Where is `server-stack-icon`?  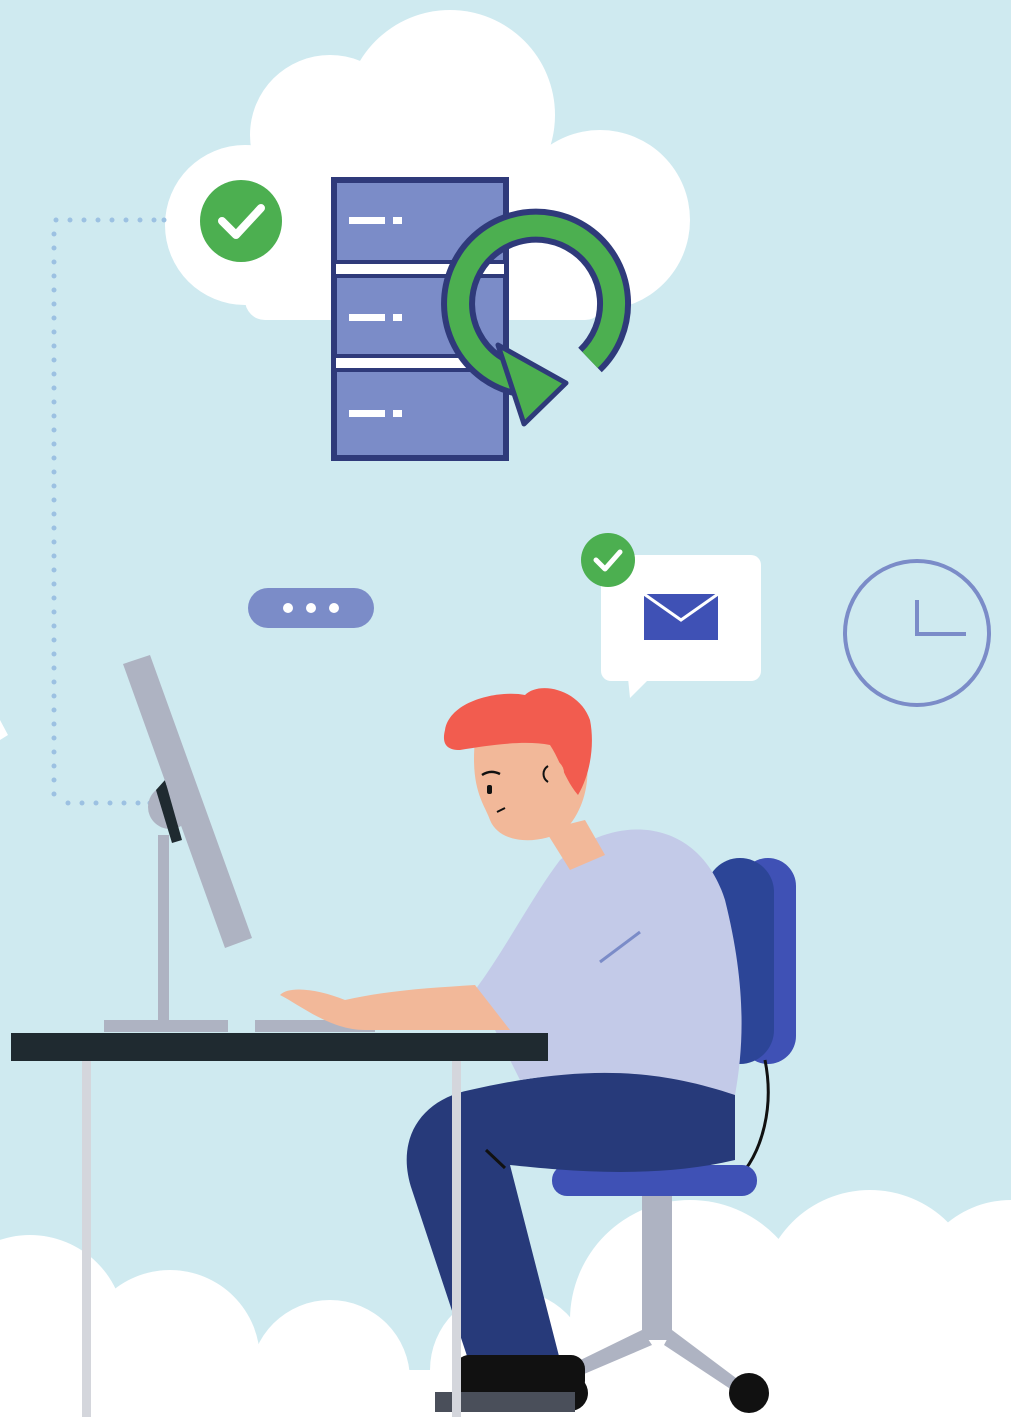 server-stack-icon is located at coordinates (420, 319).